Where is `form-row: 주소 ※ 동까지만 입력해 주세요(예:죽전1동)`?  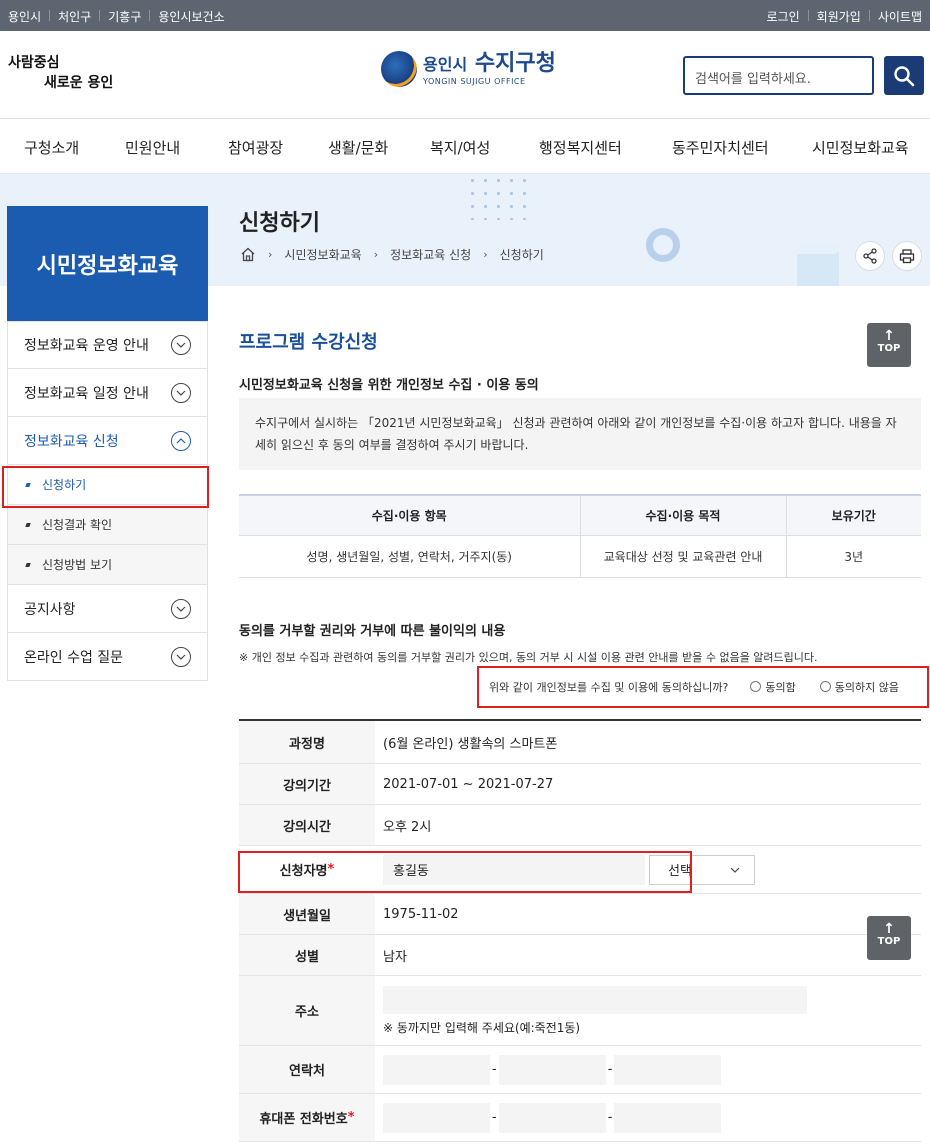
form-row: 주소 ※ 동까지만 입력해 주세요(예:죽전1동) is located at coordinates (580, 1011).